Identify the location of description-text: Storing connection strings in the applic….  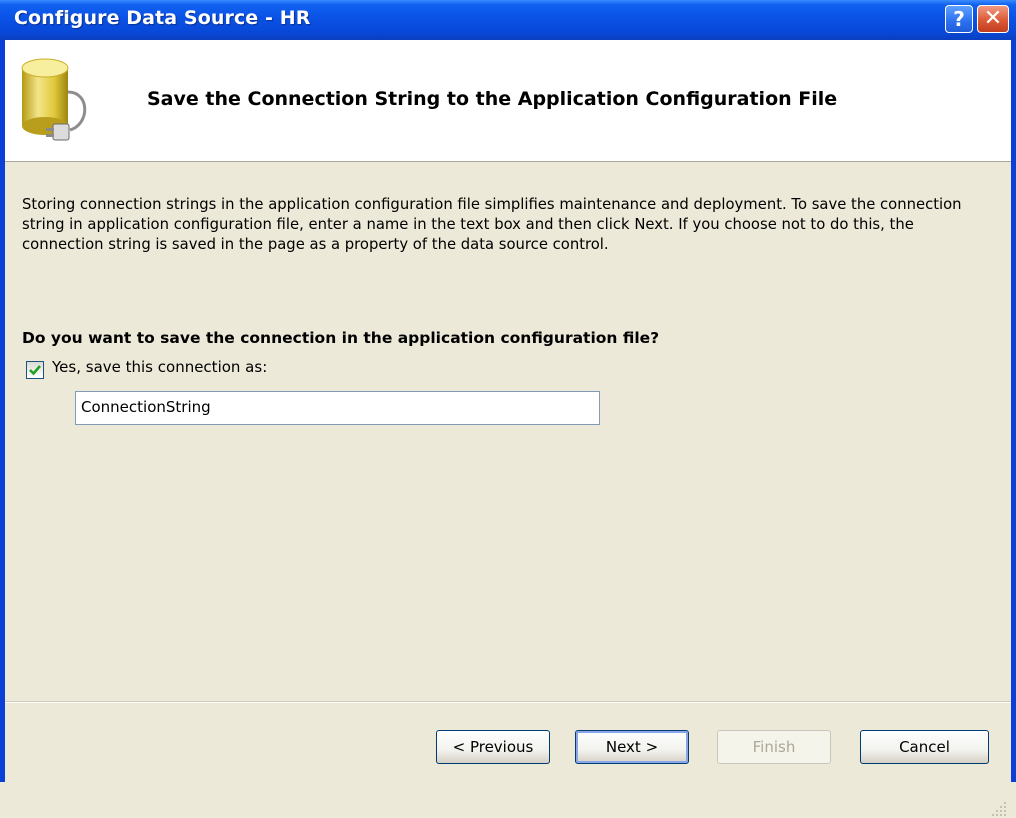
(492, 224).